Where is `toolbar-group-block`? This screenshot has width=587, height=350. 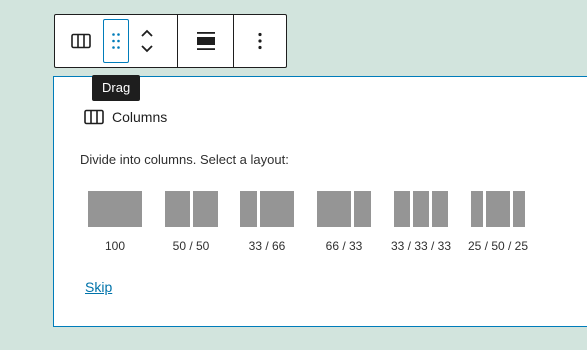 toolbar-group-block is located at coordinates (116, 41).